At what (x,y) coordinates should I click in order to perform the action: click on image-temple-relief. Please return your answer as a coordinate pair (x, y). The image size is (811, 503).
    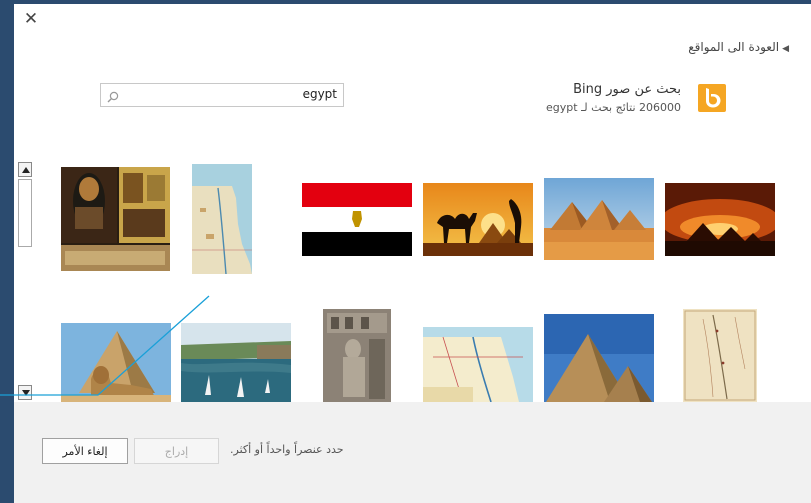
    Looking at the image, I should click on (357, 355).